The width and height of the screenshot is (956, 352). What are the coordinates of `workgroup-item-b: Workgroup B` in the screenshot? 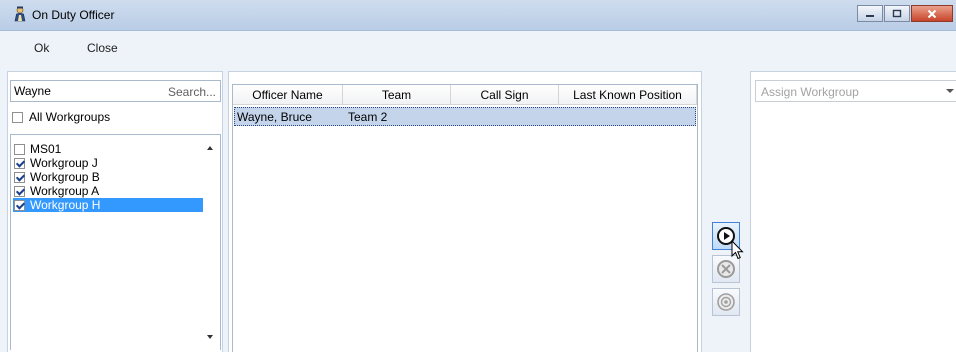 It's located at (56, 177).